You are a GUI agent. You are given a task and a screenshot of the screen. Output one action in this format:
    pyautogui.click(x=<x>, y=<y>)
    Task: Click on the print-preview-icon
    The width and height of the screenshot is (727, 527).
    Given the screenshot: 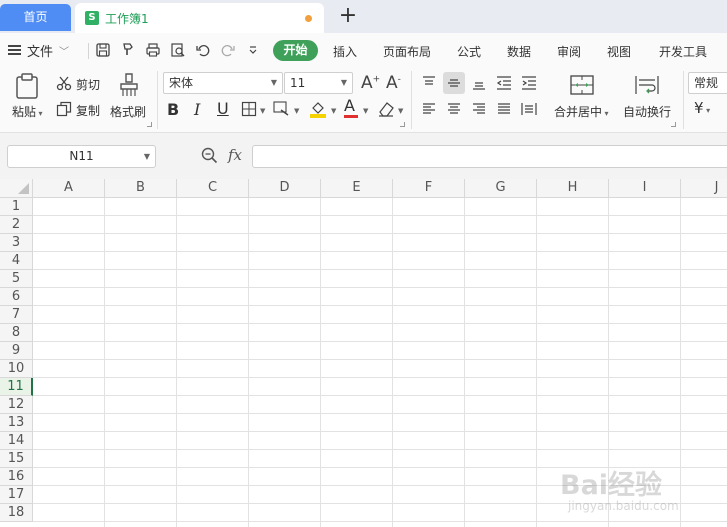 What is the action you would take?
    pyautogui.click(x=178, y=50)
    